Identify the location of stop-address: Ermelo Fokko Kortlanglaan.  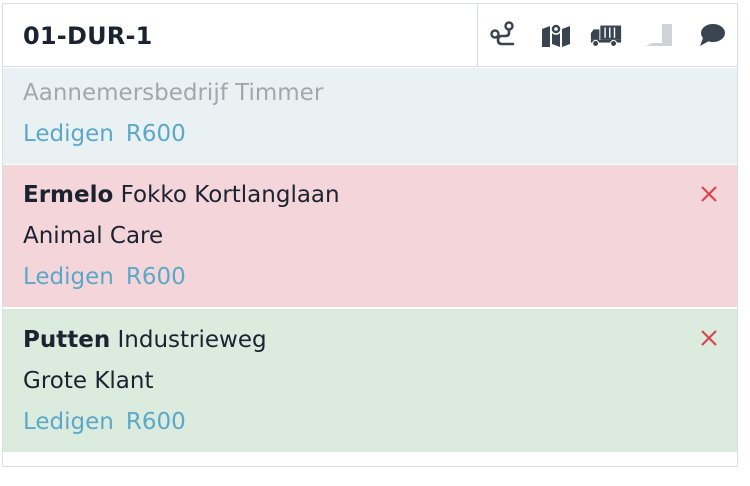
(181, 195).